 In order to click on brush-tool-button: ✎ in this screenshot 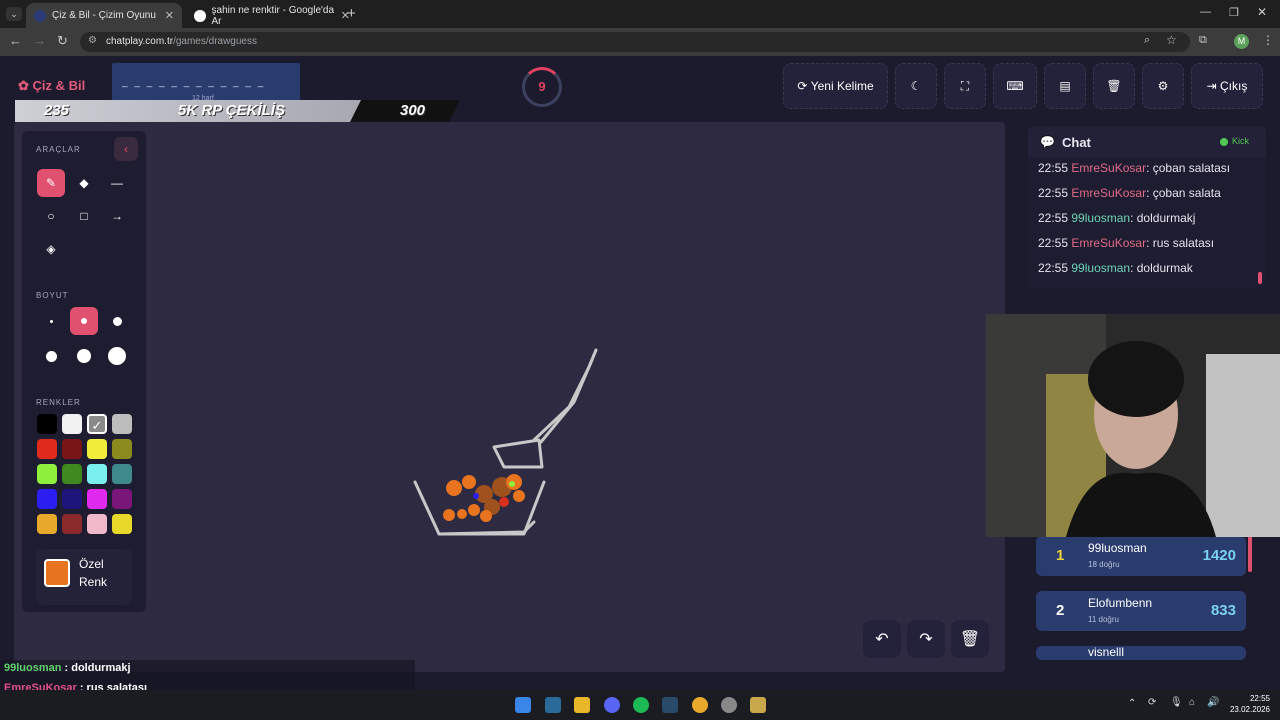, I will do `click(51, 183)`.